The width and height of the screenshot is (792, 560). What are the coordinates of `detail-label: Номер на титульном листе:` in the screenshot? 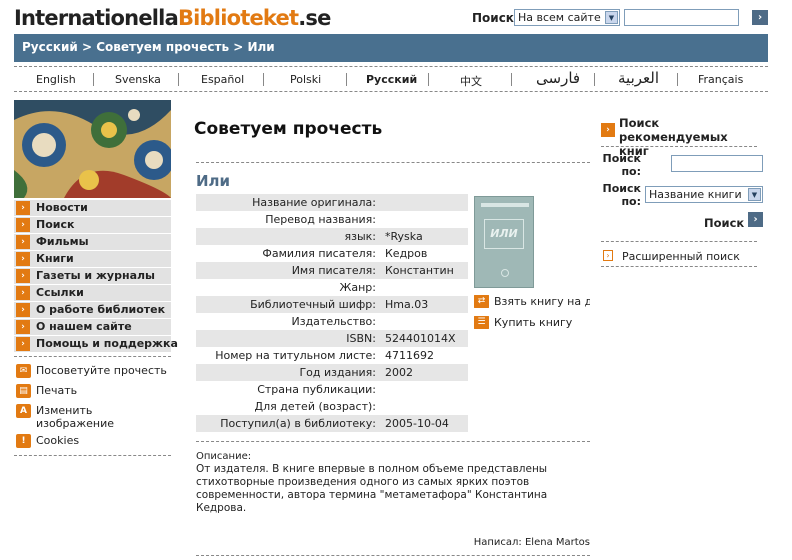 It's located at (295, 355).